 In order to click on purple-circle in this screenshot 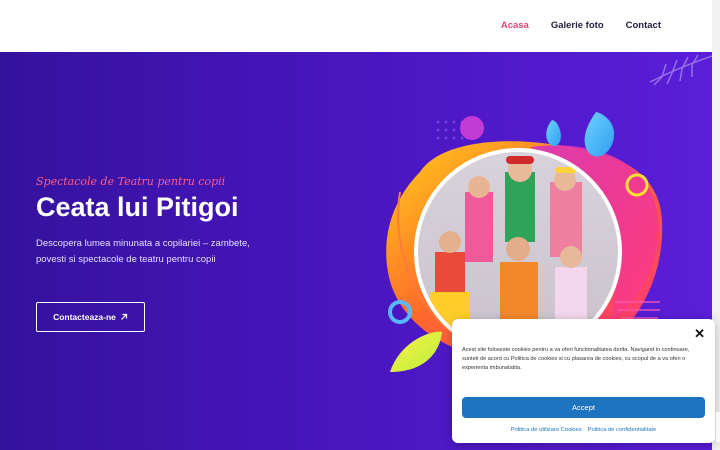, I will do `click(472, 128)`.